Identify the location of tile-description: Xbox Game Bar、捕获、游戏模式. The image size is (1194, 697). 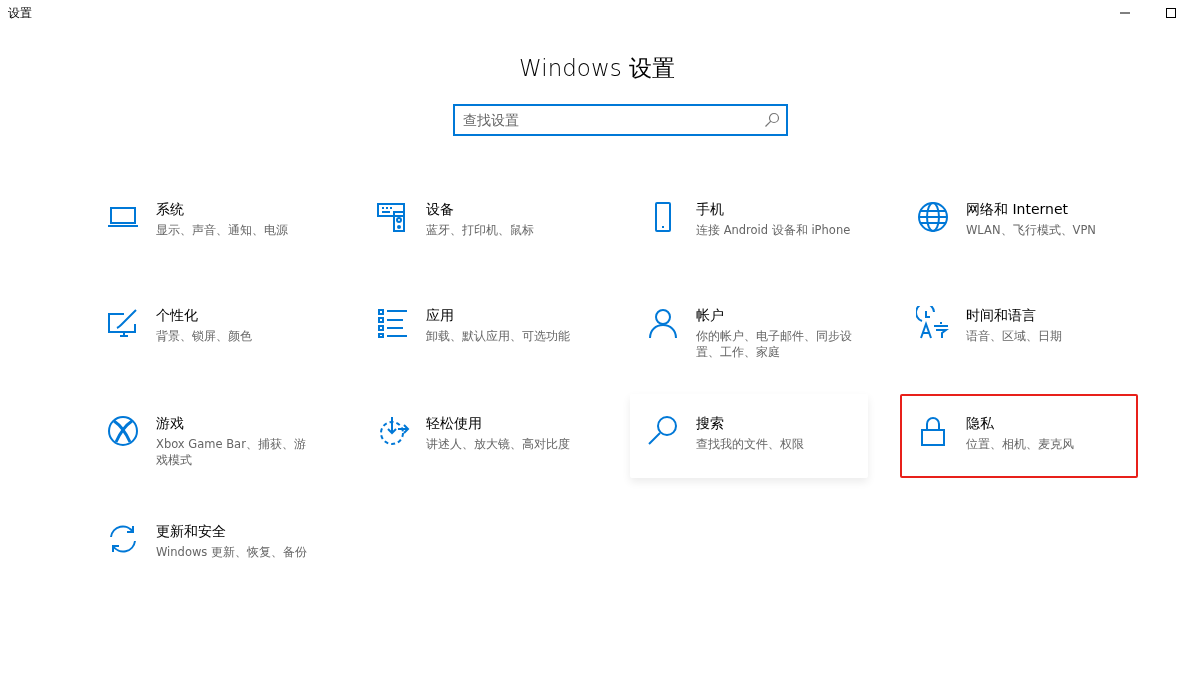
(231, 452).